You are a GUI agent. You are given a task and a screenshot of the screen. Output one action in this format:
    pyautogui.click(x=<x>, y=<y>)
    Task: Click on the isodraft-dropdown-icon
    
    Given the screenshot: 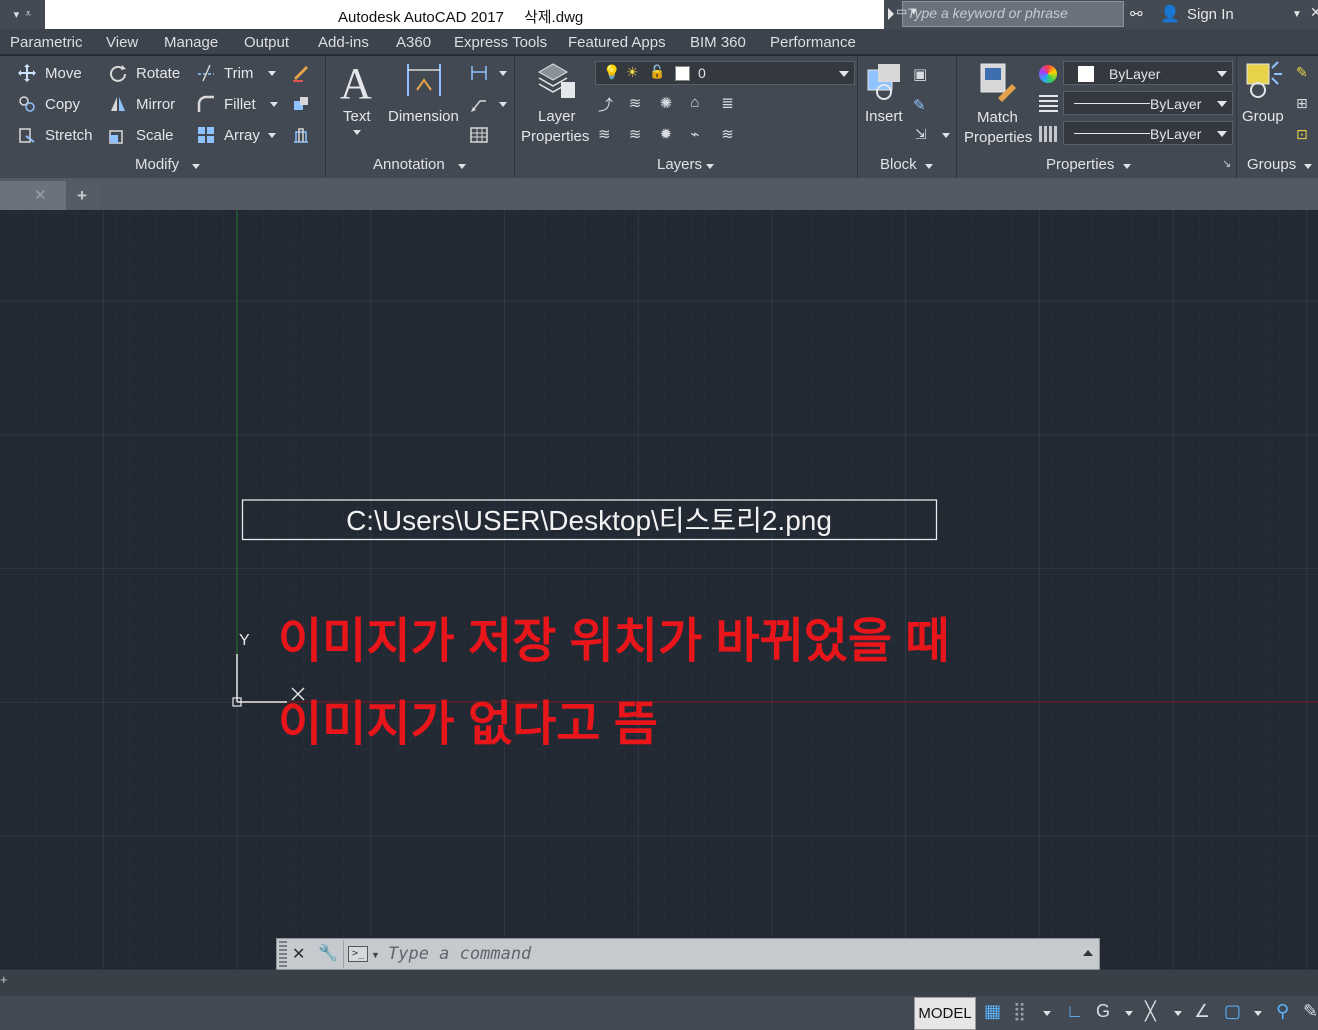 What is the action you would take?
    pyautogui.click(x=1178, y=1013)
    